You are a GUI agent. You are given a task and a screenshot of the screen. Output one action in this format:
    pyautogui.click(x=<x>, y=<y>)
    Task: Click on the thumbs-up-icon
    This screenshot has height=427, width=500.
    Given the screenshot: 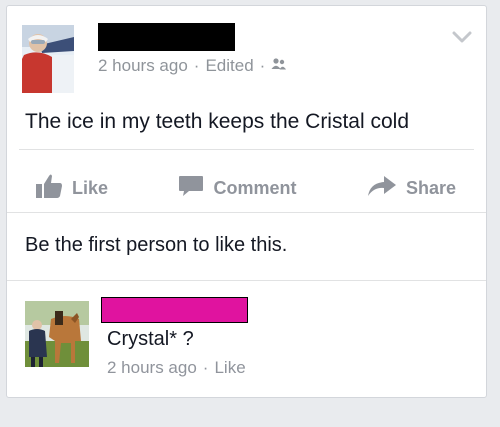 What is the action you would take?
    pyautogui.click(x=53, y=188)
    